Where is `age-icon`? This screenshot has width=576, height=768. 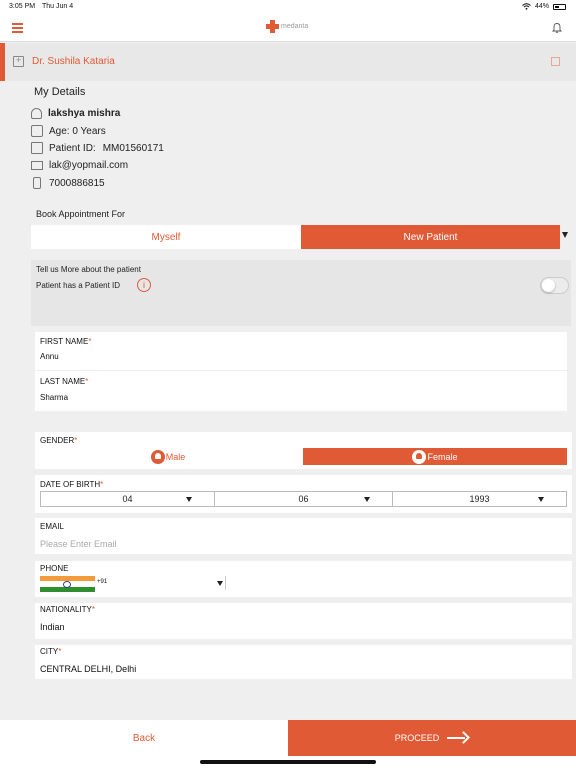 age-icon is located at coordinates (37, 131).